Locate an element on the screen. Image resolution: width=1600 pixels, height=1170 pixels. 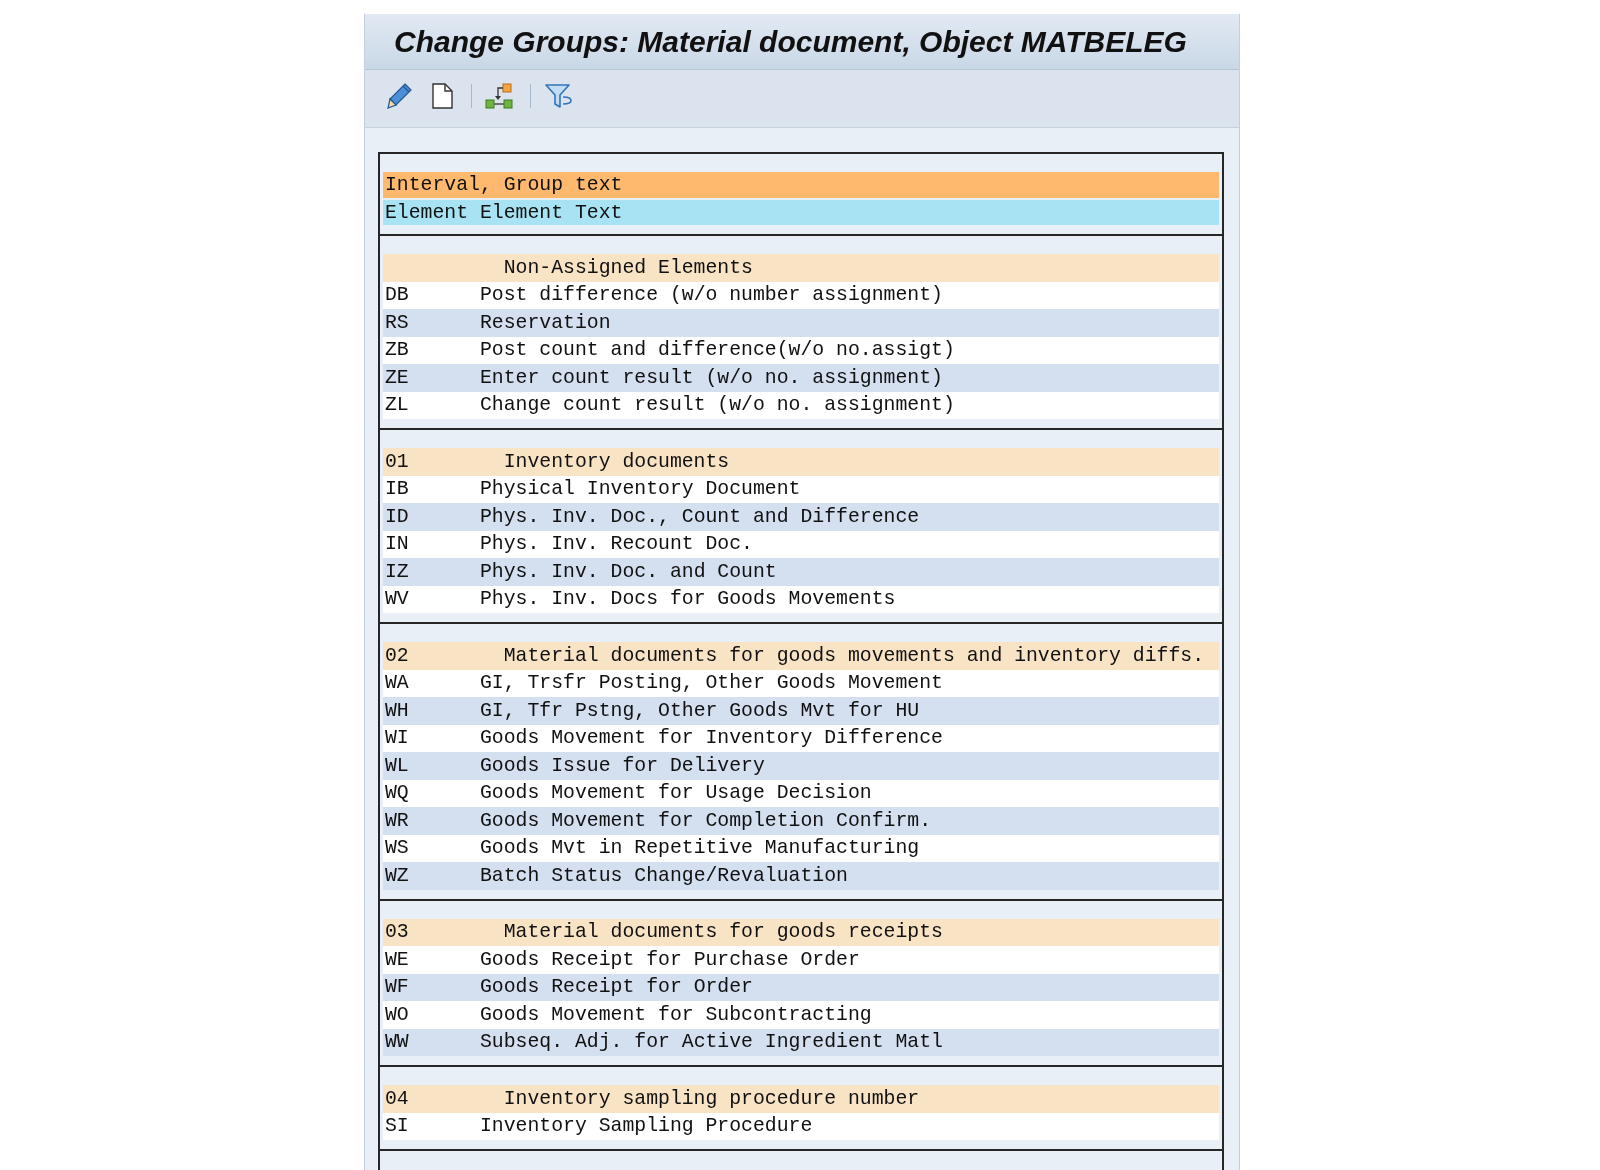
group-number: 03 is located at coordinates (397, 932).